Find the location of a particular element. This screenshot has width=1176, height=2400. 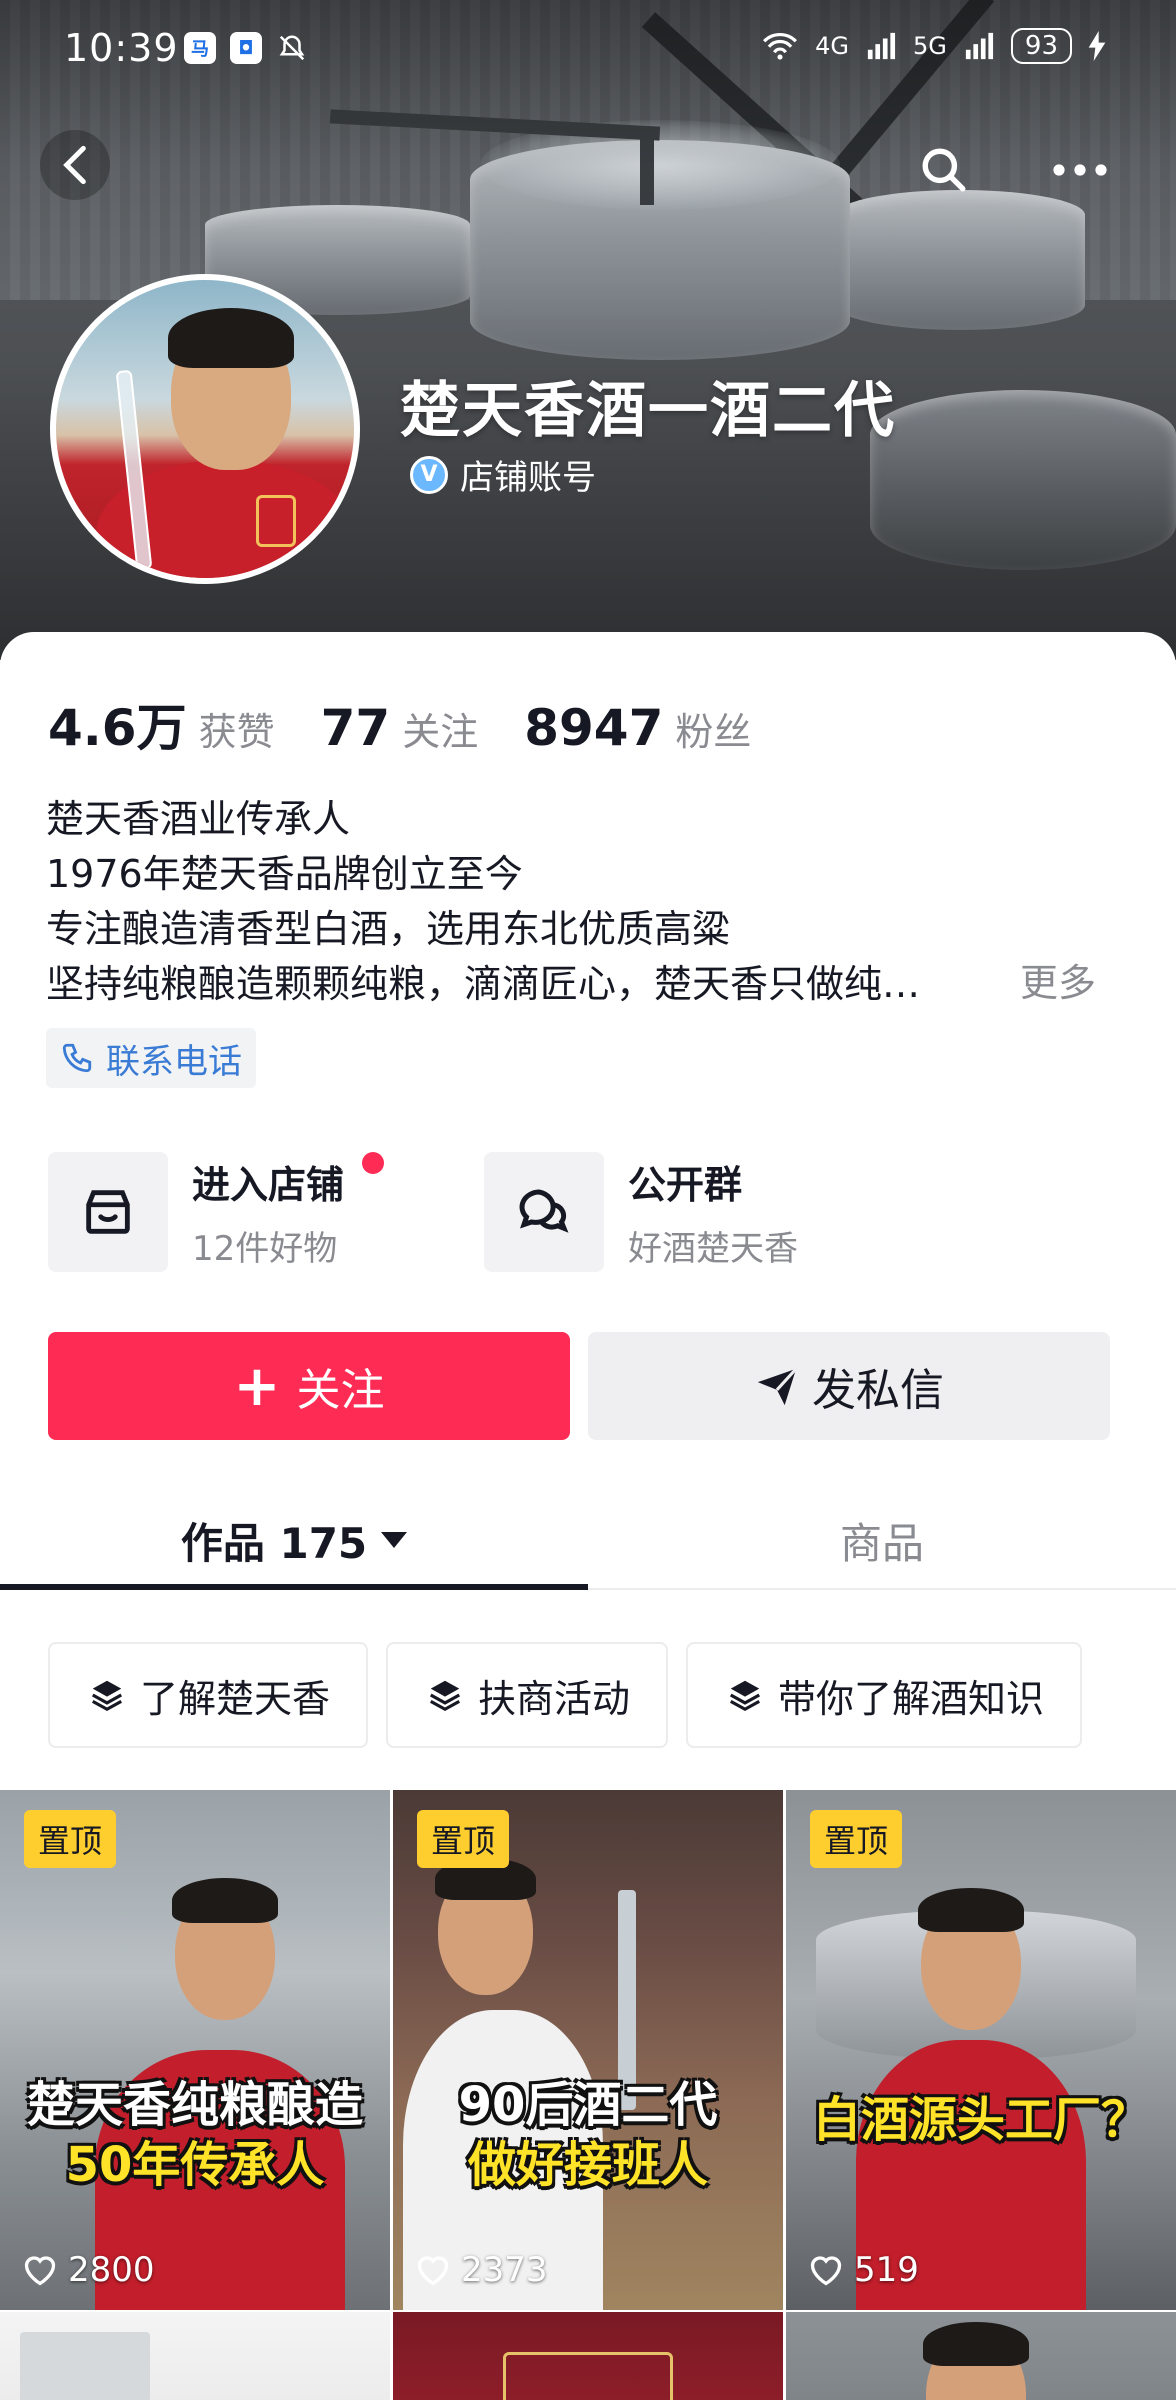

stats-row: 4.6万 获赞 77 关注 8947 粉丝 is located at coordinates (422, 724).